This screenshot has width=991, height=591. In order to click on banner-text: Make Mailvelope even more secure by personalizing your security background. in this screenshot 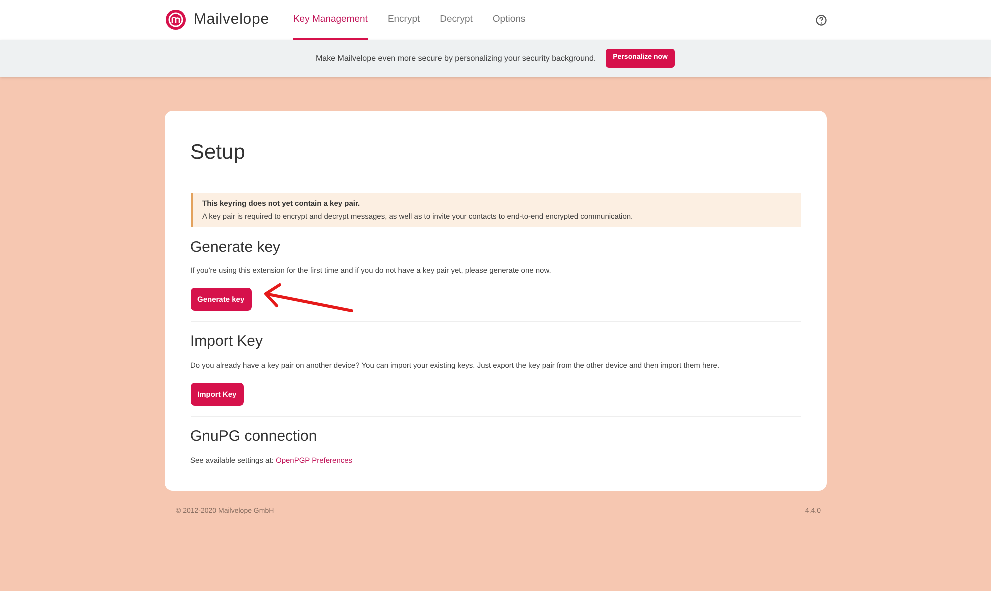, I will do `click(456, 58)`.